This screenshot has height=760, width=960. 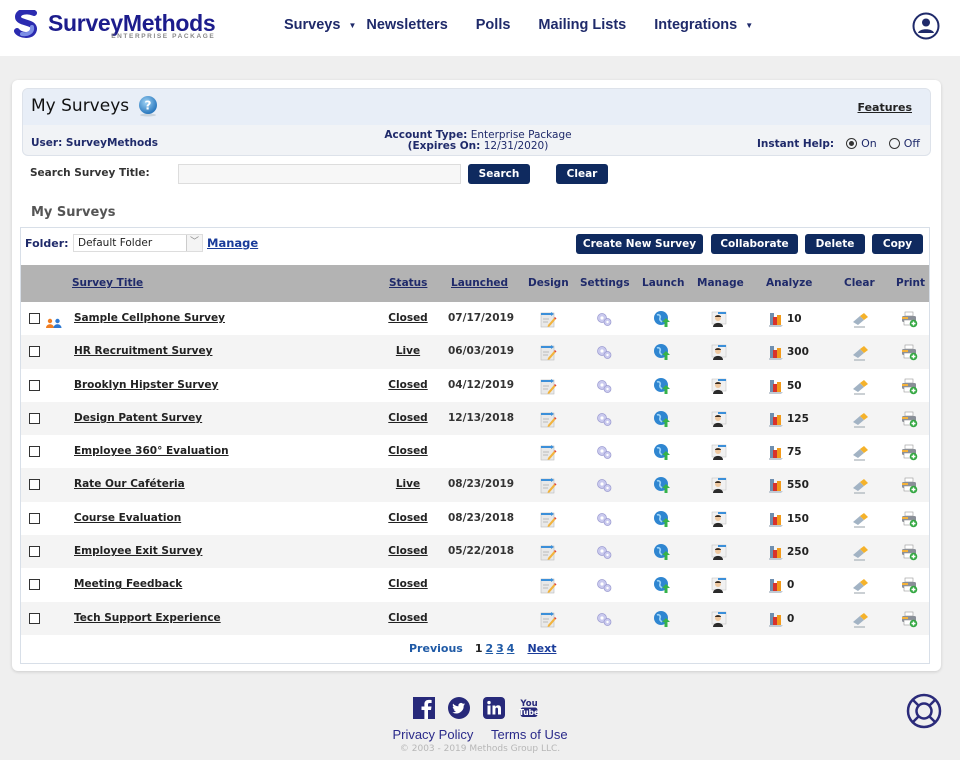 What do you see at coordinates (424, 708) in the screenshot?
I see `facebook-icon` at bounding box center [424, 708].